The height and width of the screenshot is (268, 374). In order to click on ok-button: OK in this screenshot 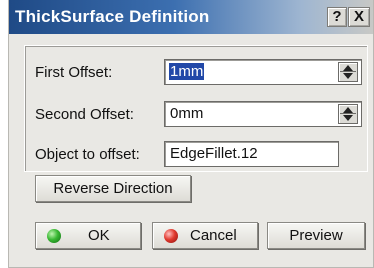, I will do `click(88, 235)`.